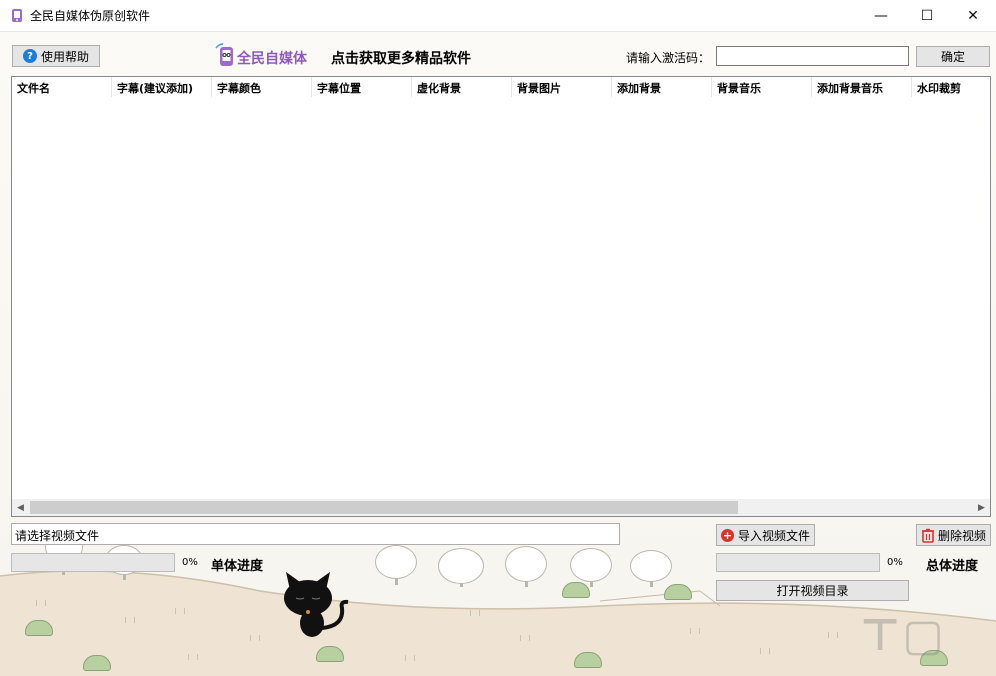 This screenshot has height=676, width=996. Describe the element at coordinates (29, 56) in the screenshot. I see `question-circle-icon: ?` at that location.